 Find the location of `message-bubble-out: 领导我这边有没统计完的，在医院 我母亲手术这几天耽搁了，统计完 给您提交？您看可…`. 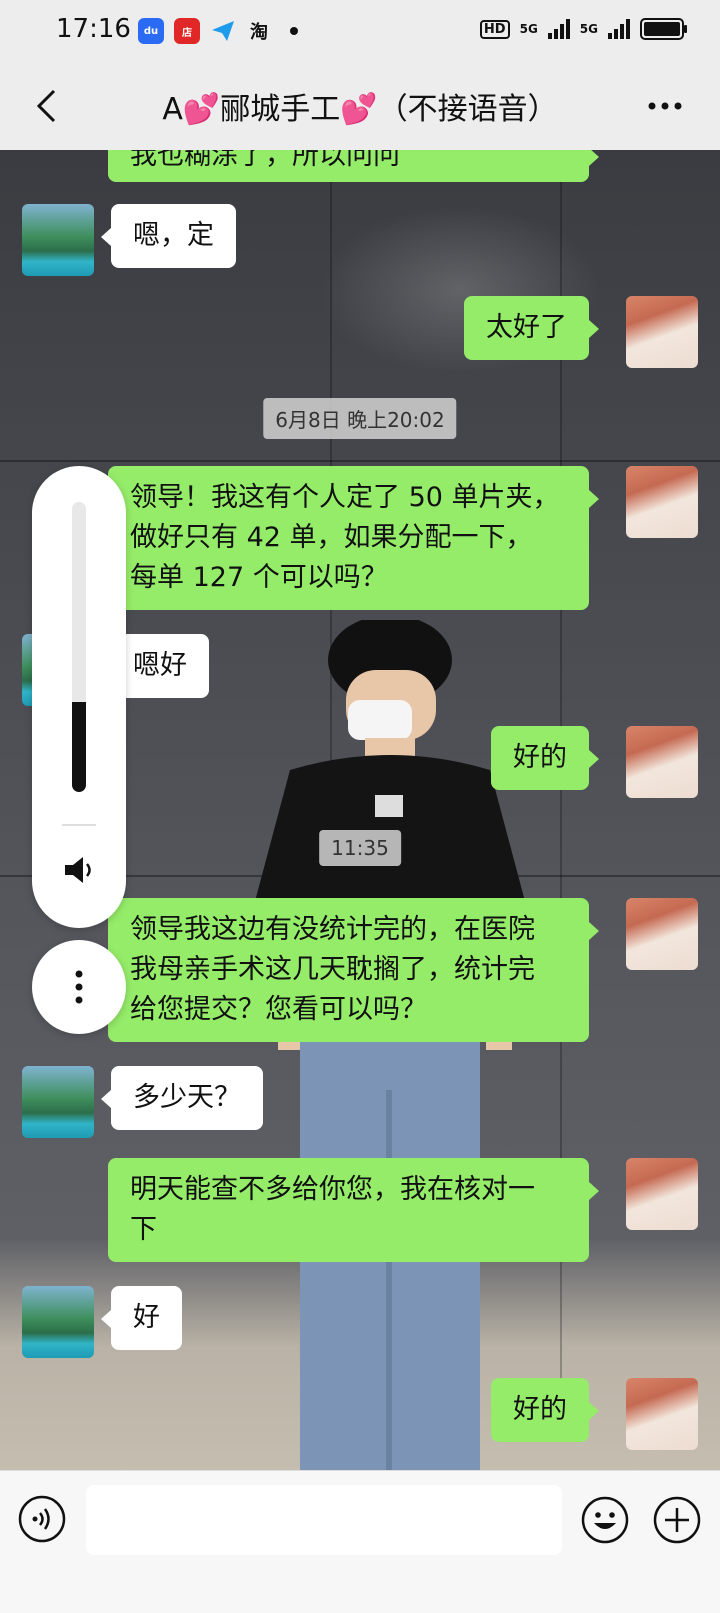

message-bubble-out: 领导我这边有没统计完的，在医院 我母亲手术这几天耽搁了，统计完 给您提交？您看可… is located at coordinates (353, 970).